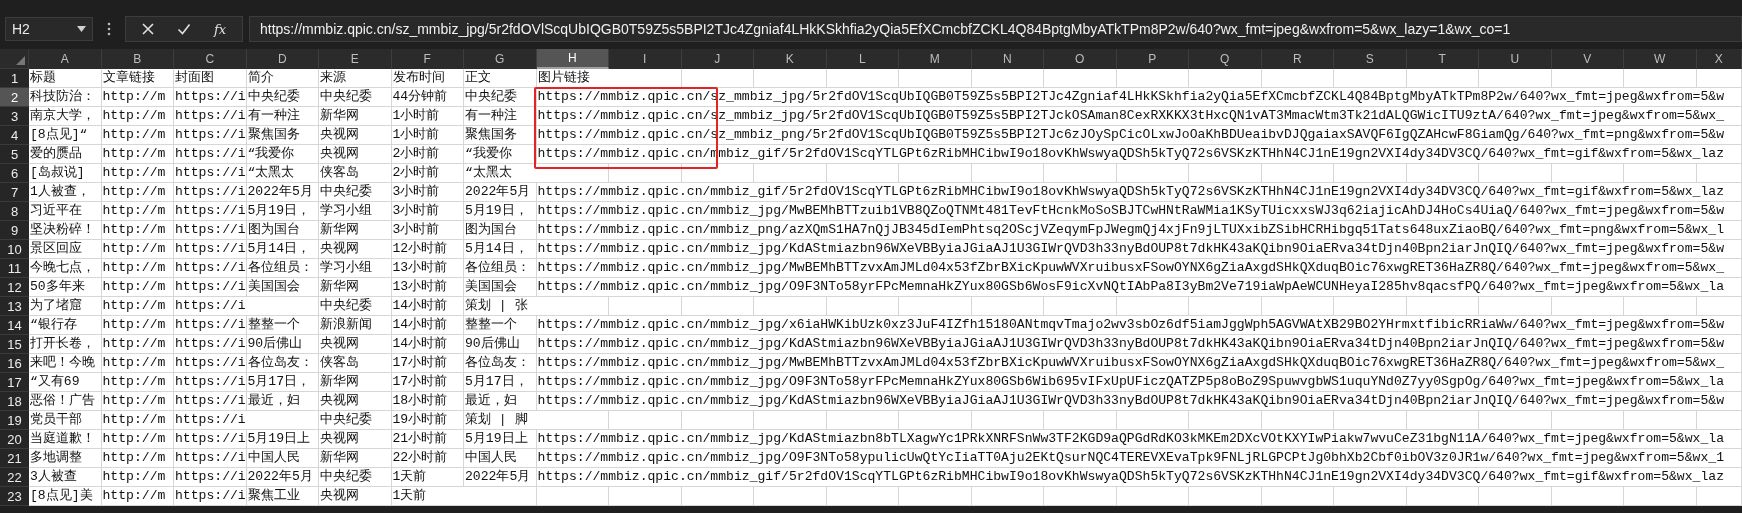 This screenshot has height=513, width=1742. Describe the element at coordinates (935, 59) in the screenshot. I see `column-header: M` at that location.